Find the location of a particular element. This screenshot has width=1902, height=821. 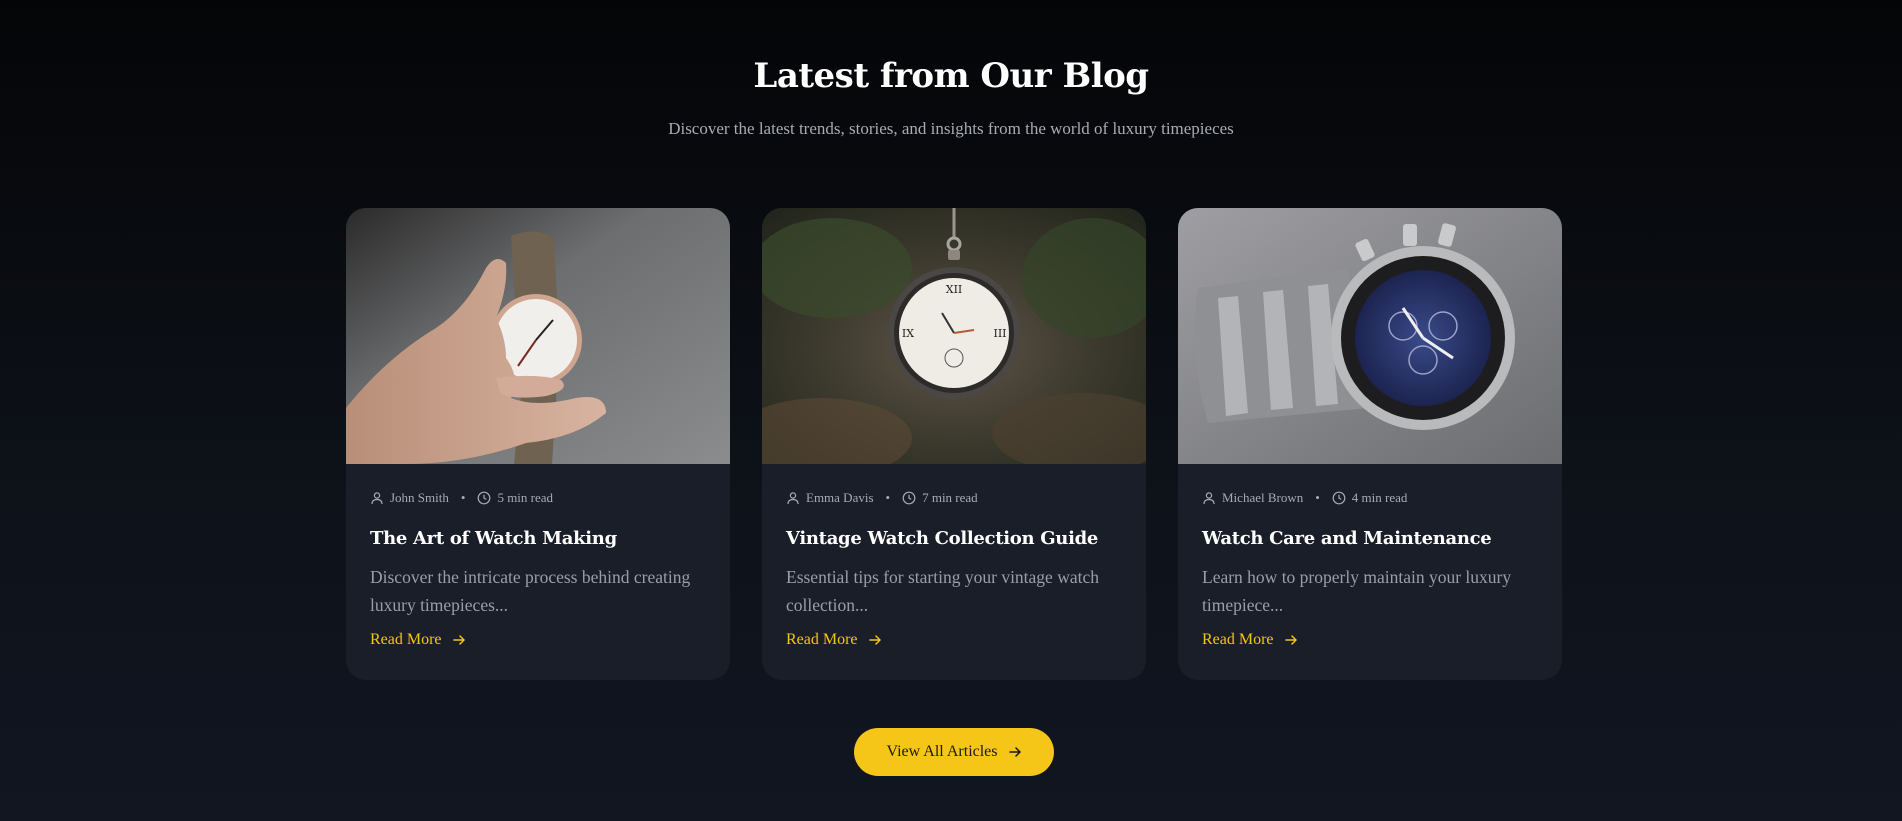

view-all-label: View All Articles is located at coordinates (942, 751).